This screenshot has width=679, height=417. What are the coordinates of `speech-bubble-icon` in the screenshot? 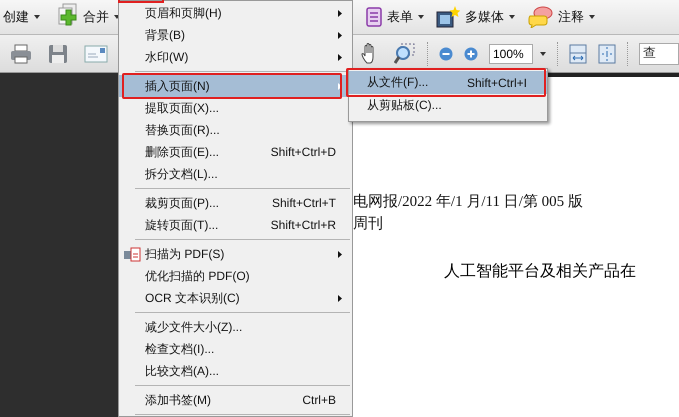 It's located at (540, 17).